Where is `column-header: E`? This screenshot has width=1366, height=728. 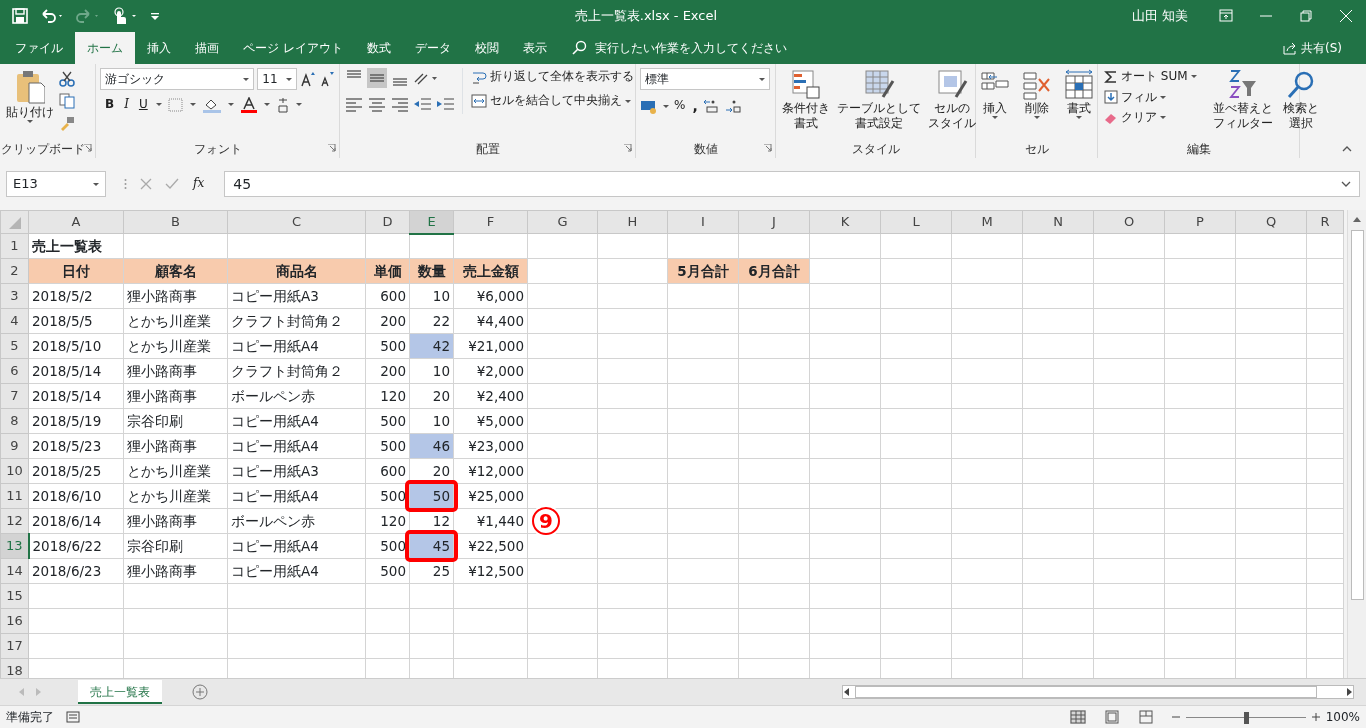 column-header: E is located at coordinates (431, 222).